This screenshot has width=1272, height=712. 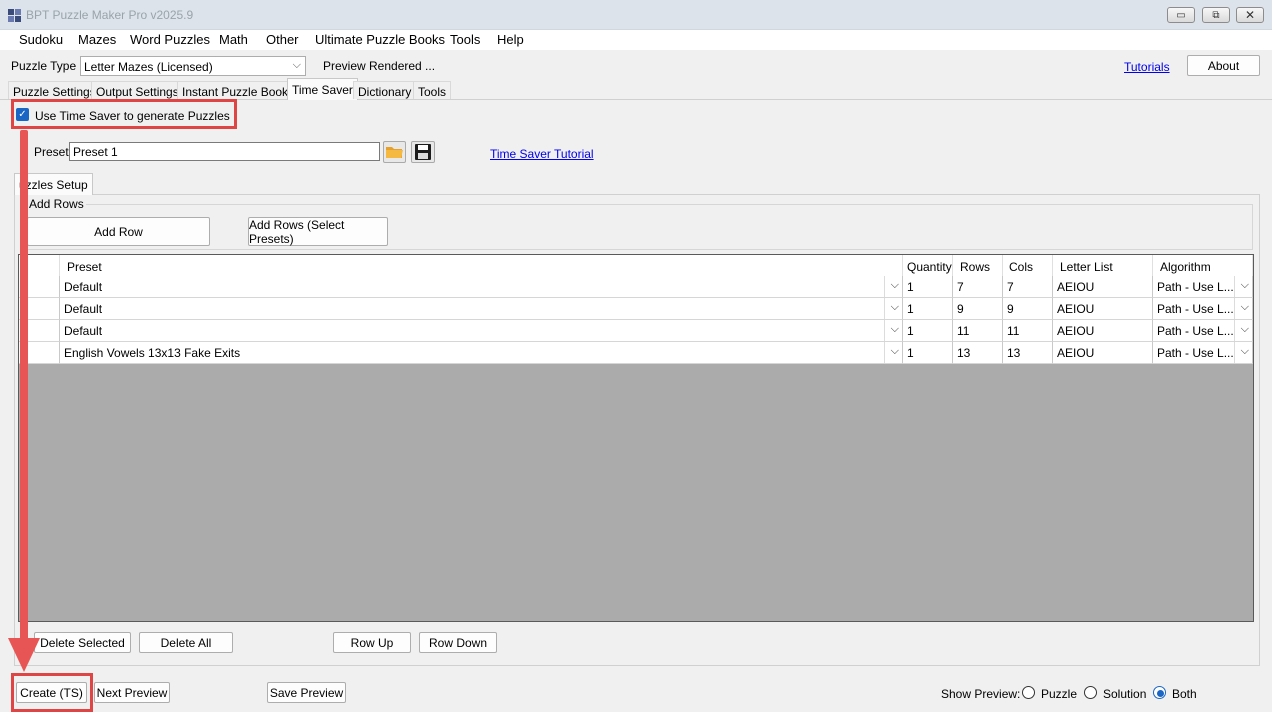 What do you see at coordinates (51, 152) in the screenshot?
I see `preset-label: Preset` at bounding box center [51, 152].